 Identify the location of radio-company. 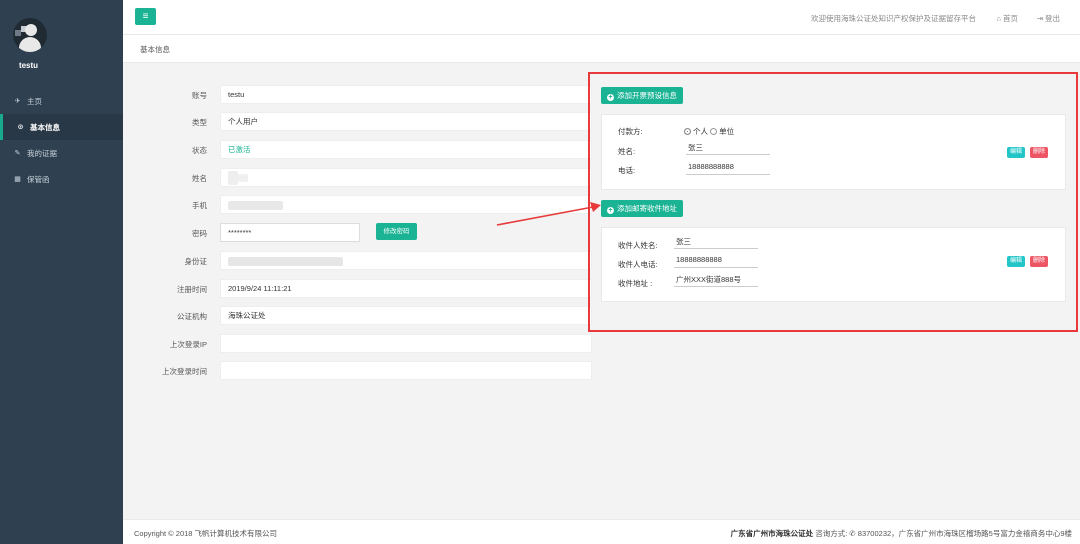
(714, 131).